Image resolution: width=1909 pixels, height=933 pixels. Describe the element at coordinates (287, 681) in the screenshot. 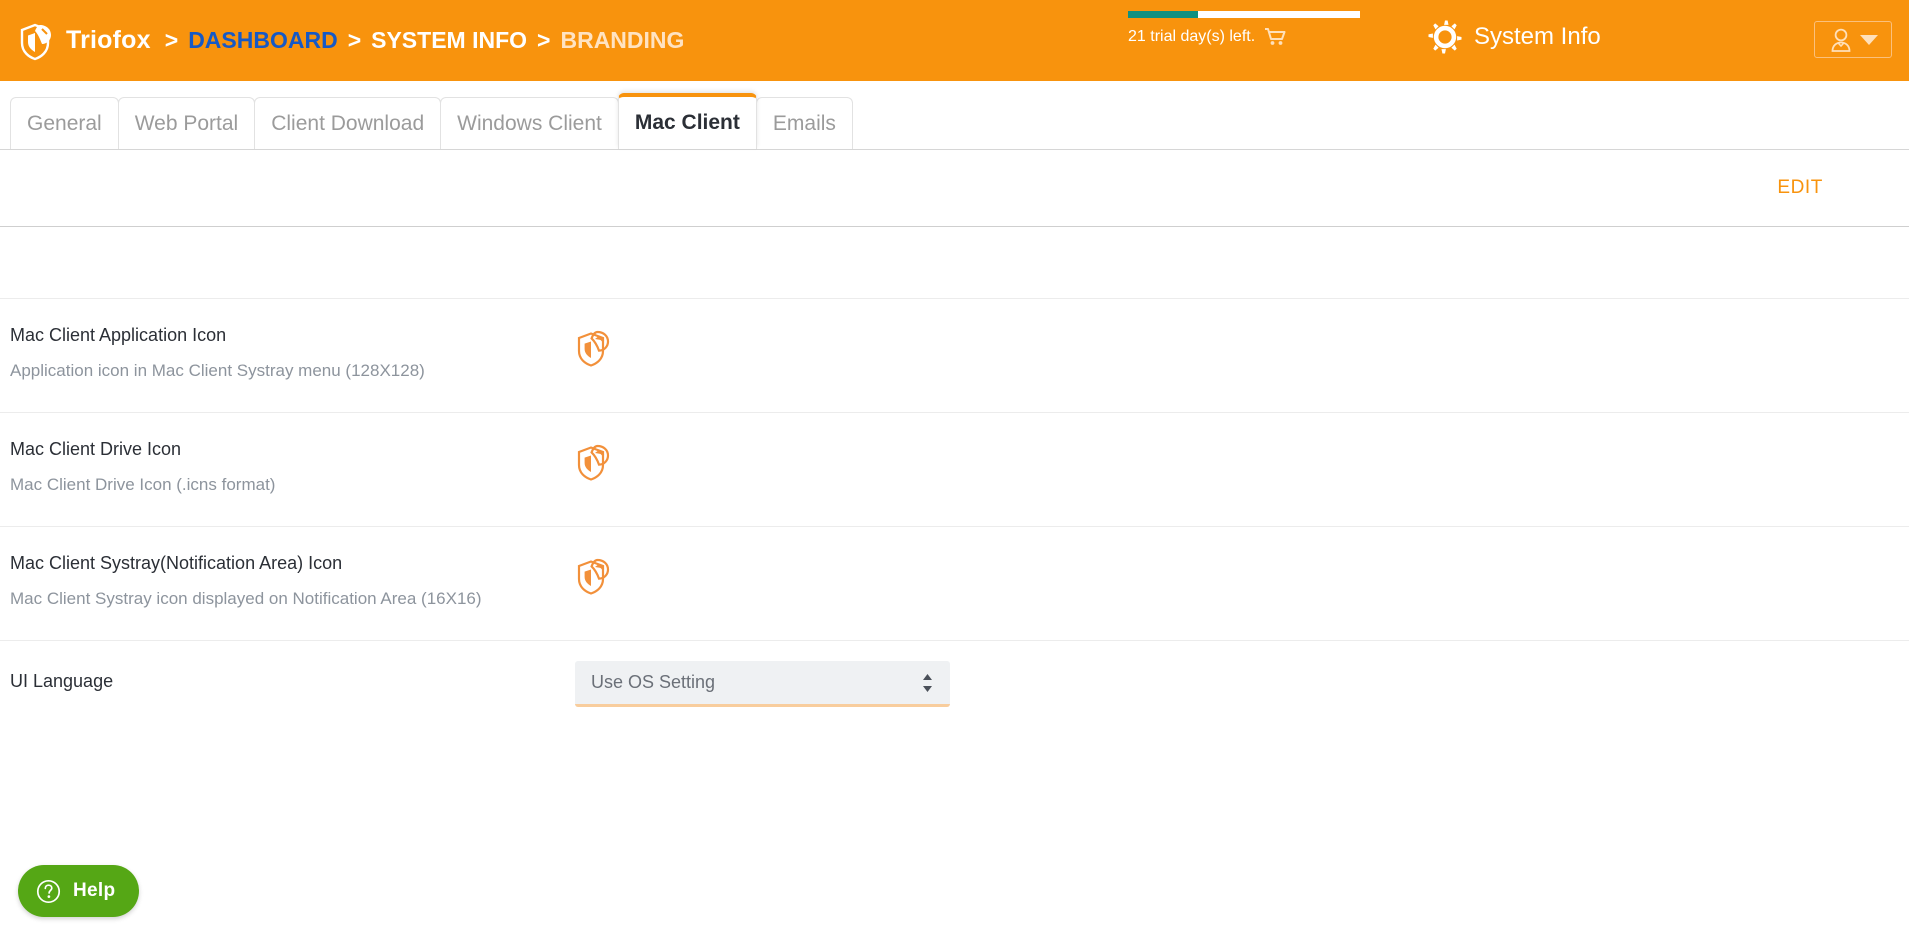

I see `setting-labels: UI Language` at that location.